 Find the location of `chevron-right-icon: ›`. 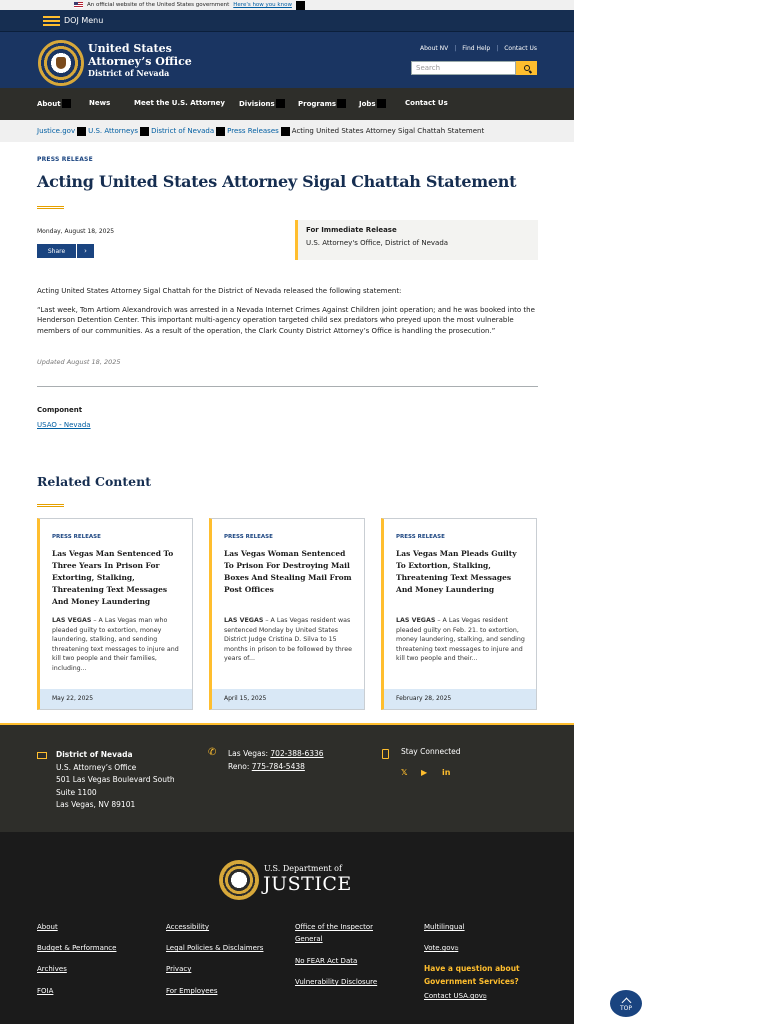

chevron-right-icon: › is located at coordinates (85, 251).